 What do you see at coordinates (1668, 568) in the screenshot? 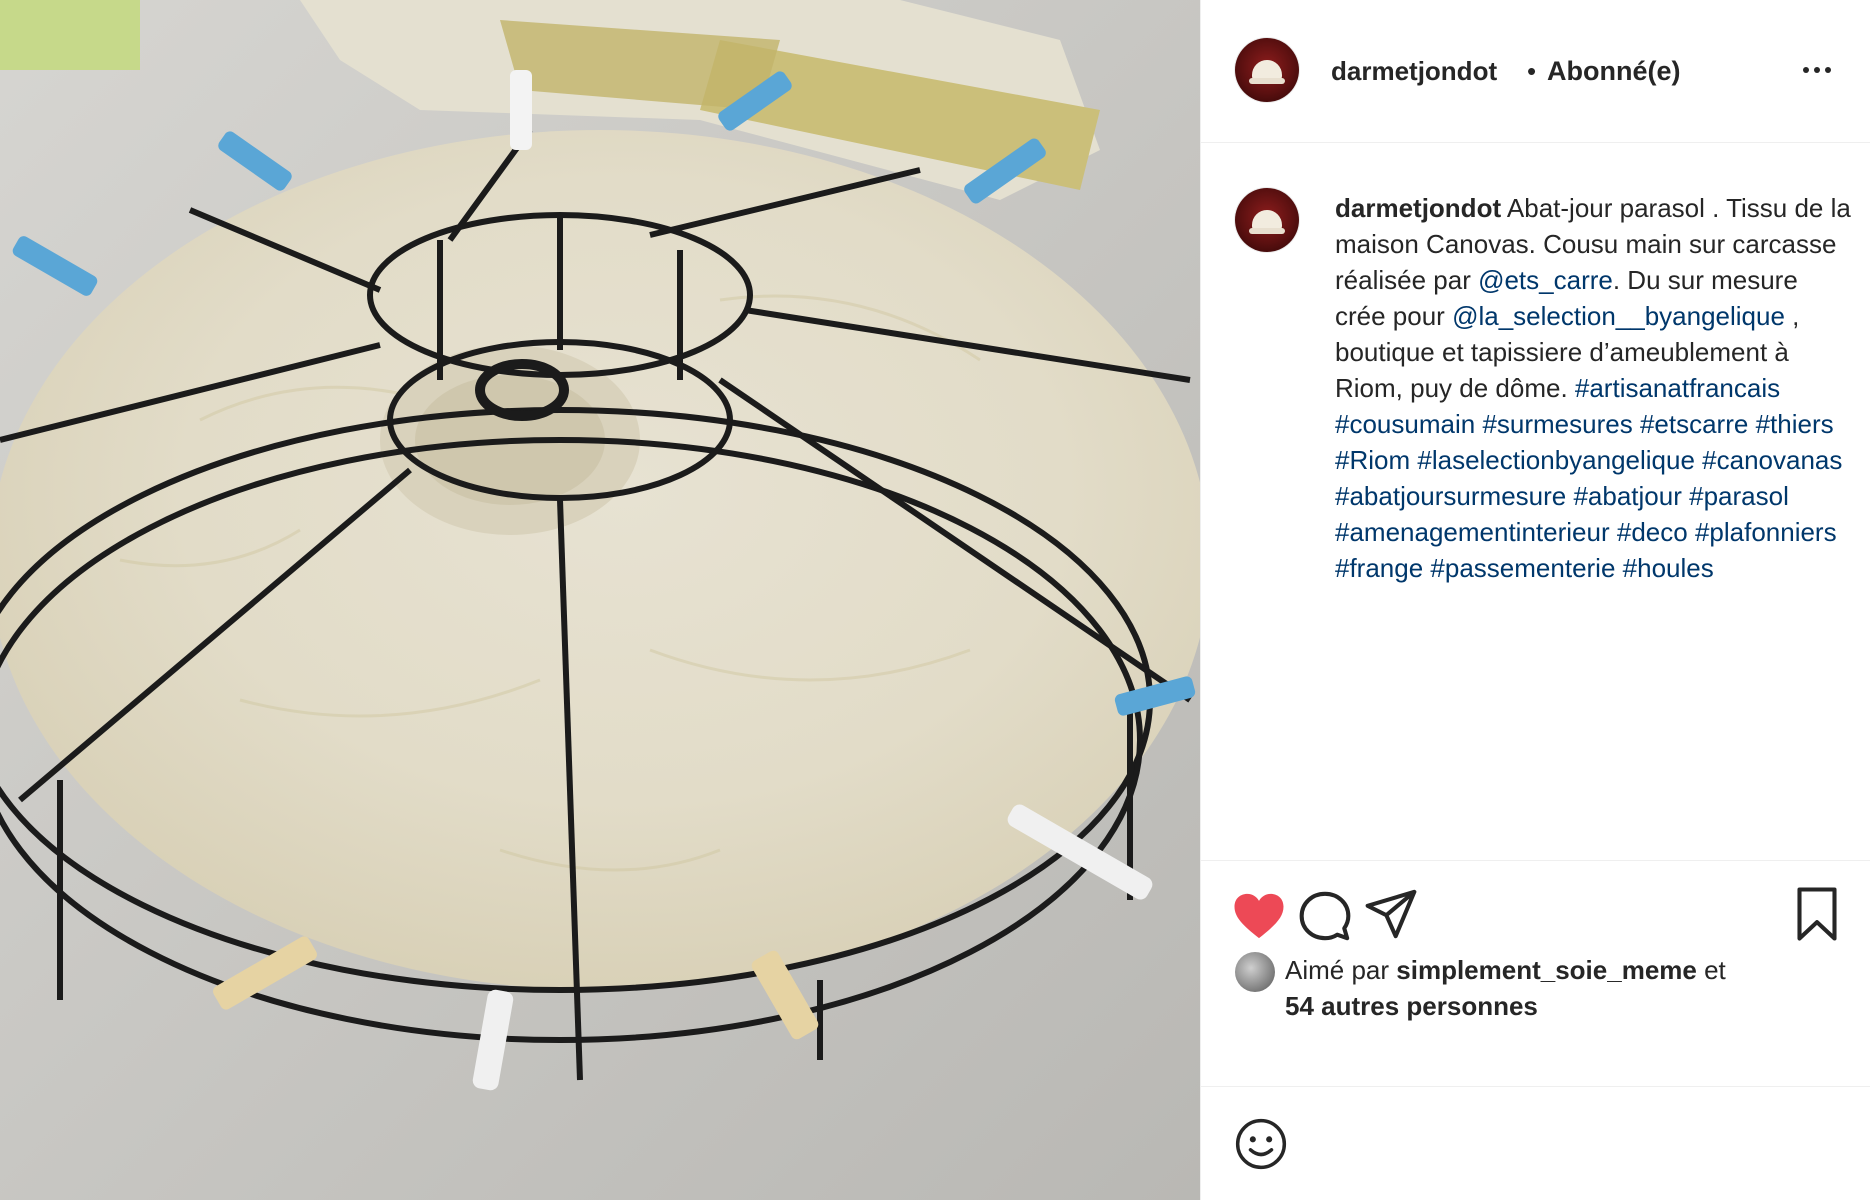
I see `hashtag: #houles` at bounding box center [1668, 568].